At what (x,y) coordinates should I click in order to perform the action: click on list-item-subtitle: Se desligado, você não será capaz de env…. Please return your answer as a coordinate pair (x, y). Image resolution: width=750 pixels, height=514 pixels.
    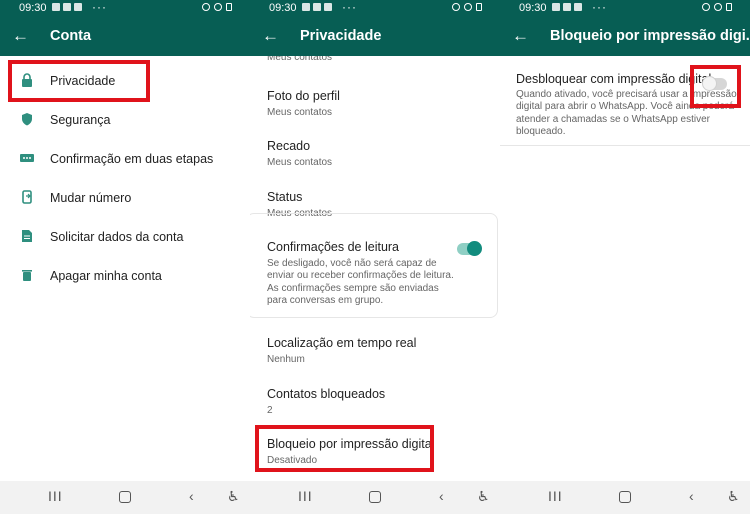
    Looking at the image, I should click on (360, 282).